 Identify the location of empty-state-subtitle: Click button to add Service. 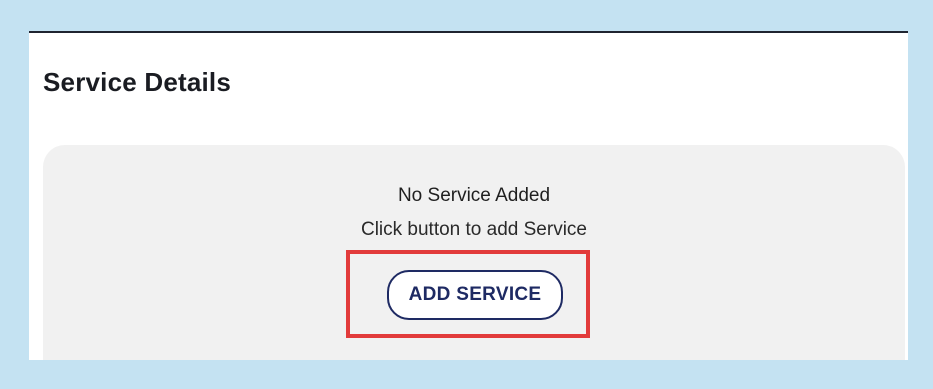
(473, 229).